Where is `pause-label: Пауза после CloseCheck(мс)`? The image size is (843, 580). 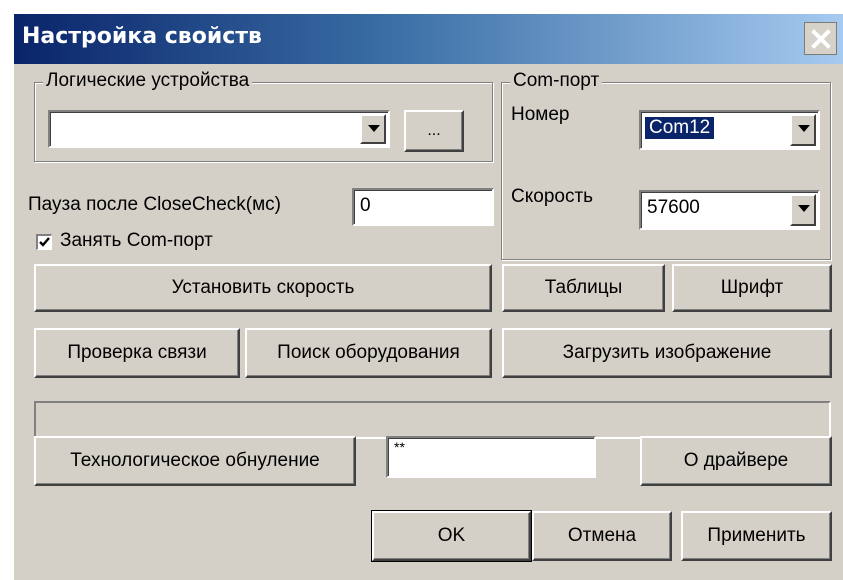 pause-label: Пауза после CloseCheck(мс) is located at coordinates (155, 204).